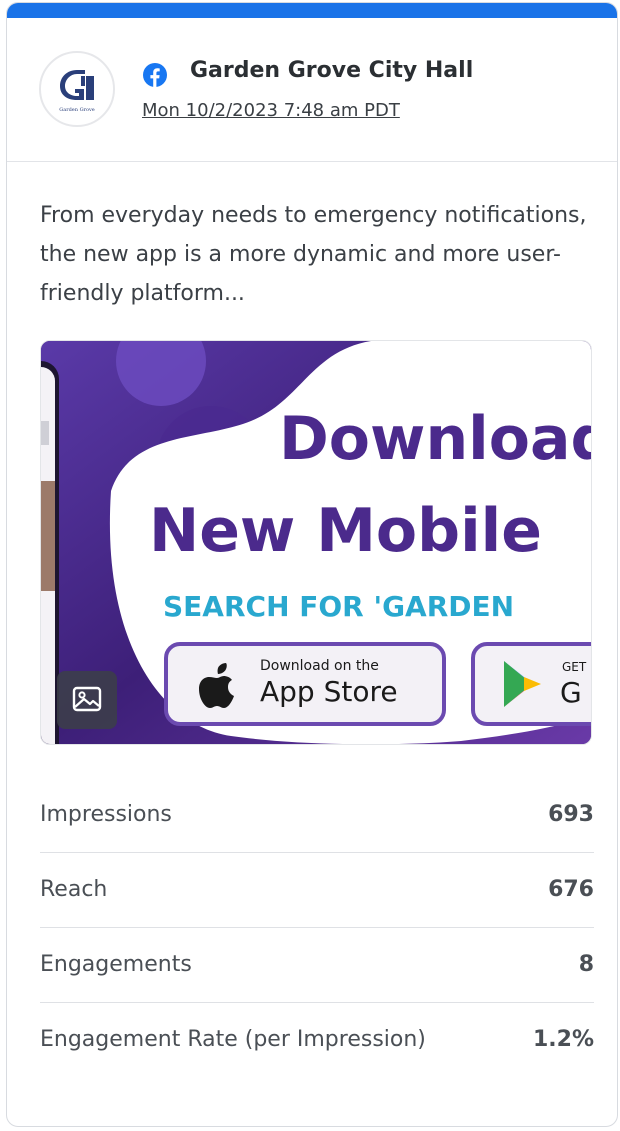 The width and height of the screenshot is (620, 1131). What do you see at coordinates (435, 439) in the screenshot?
I see `banner-headline-line1: Download` at bounding box center [435, 439].